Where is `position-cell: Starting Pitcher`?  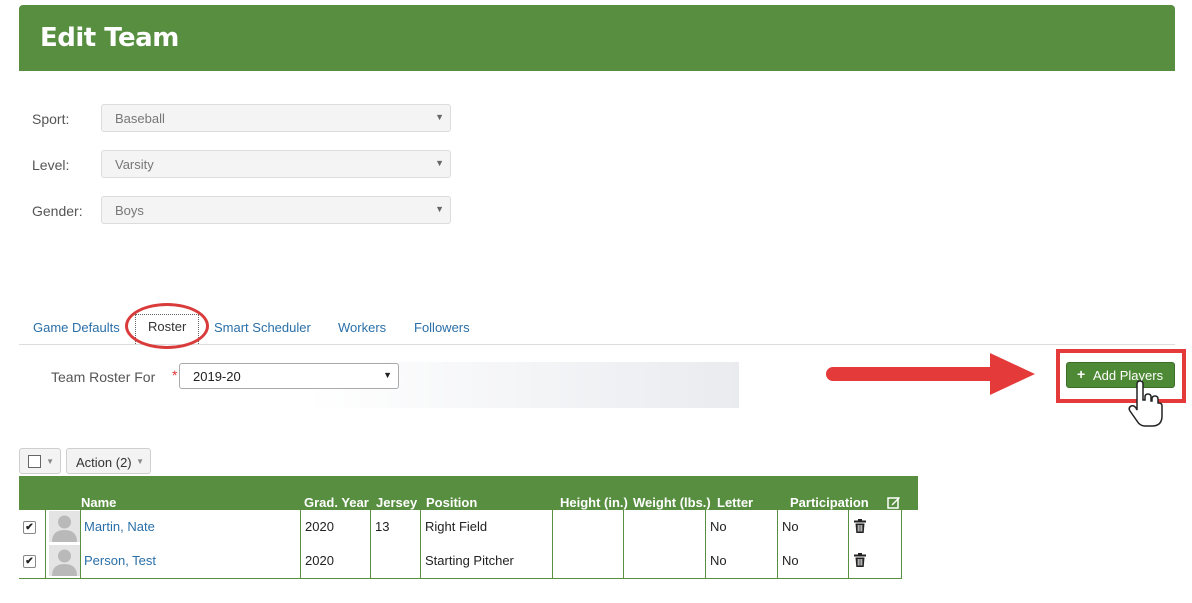
position-cell: Starting Pitcher is located at coordinates (486, 561).